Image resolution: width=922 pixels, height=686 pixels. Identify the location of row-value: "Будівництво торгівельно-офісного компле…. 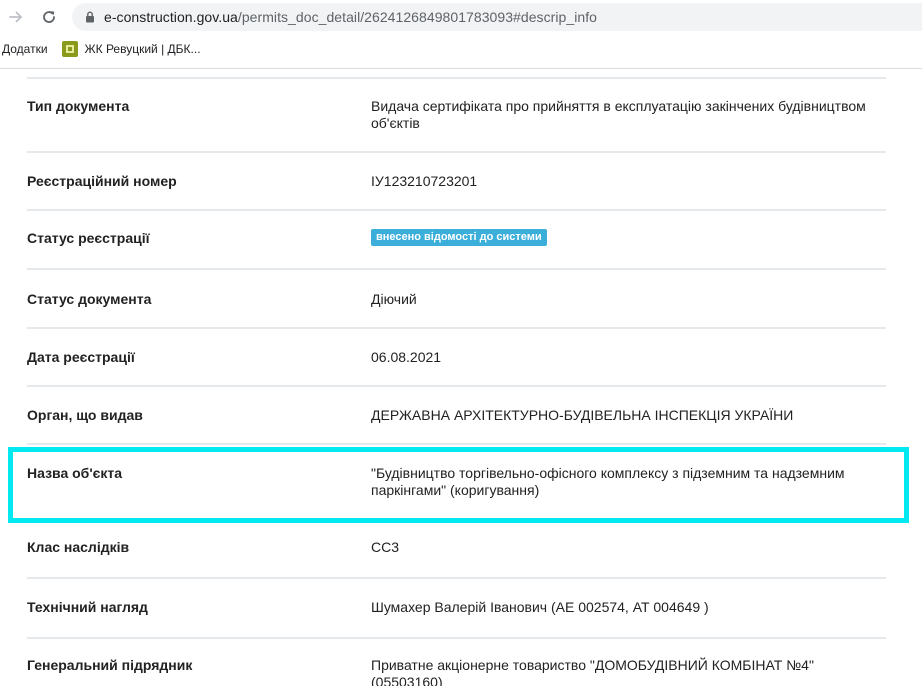
(608, 481).